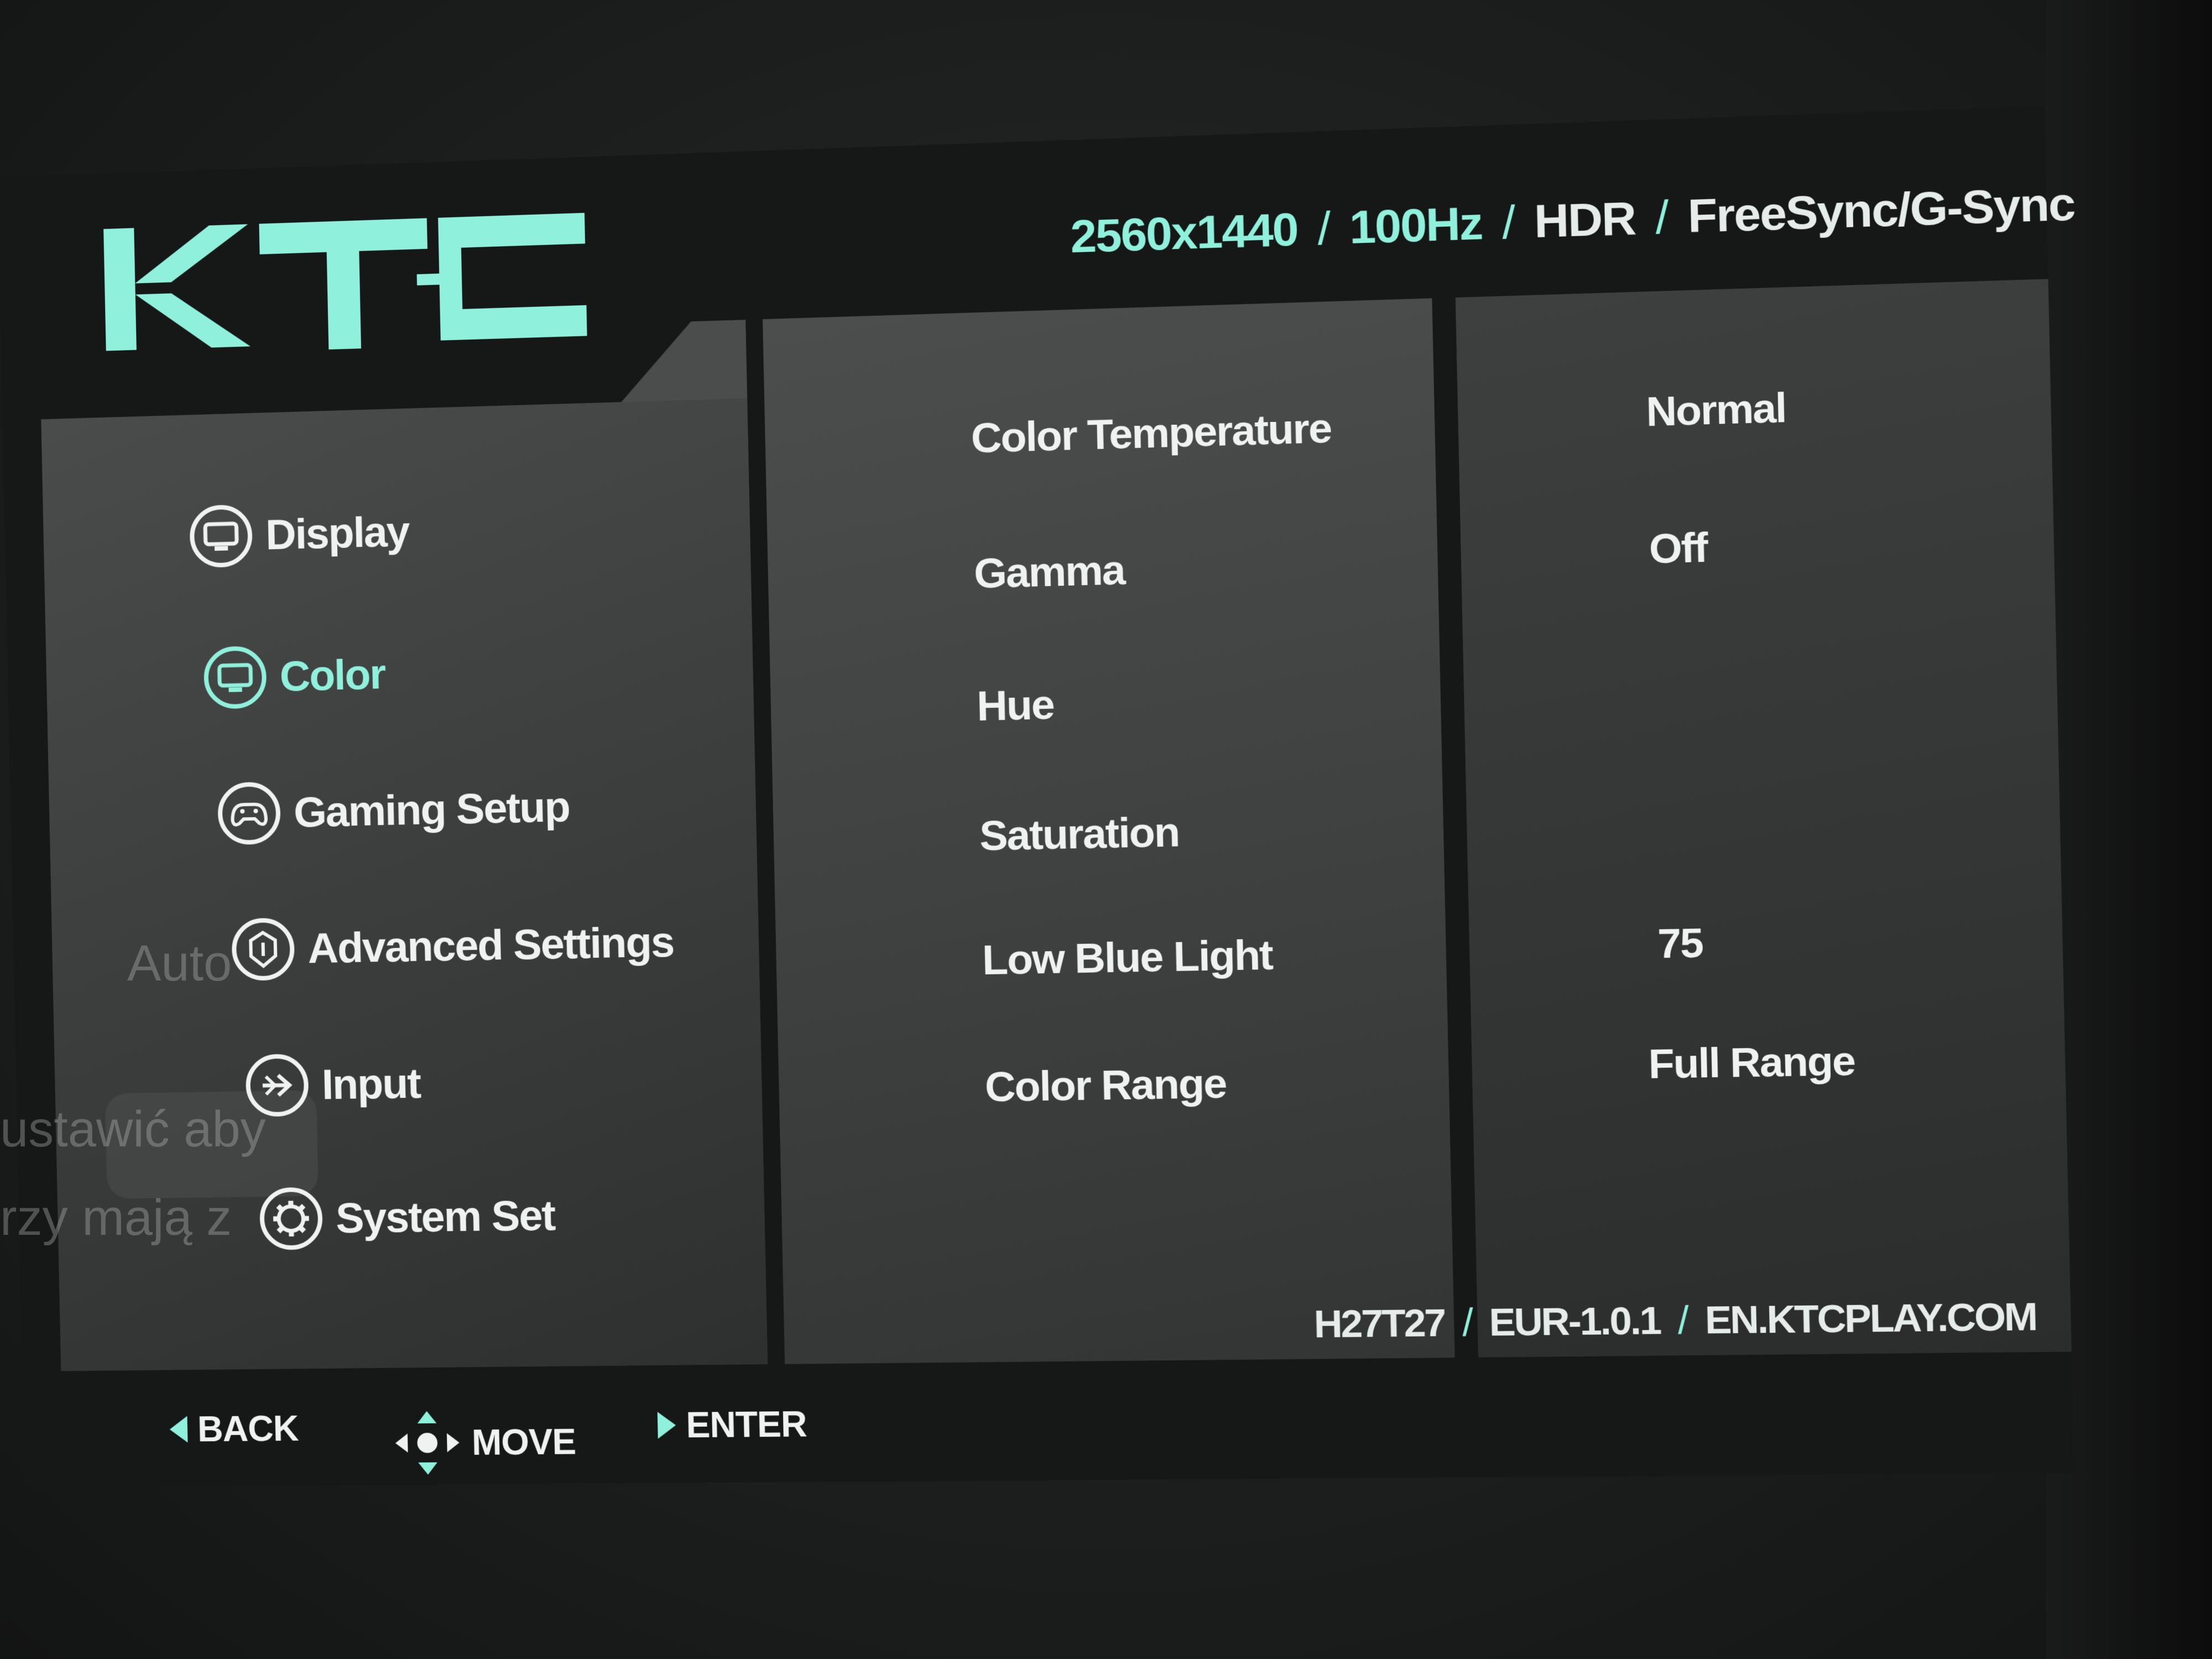  I want to click on monitor-icon, so click(221, 537).